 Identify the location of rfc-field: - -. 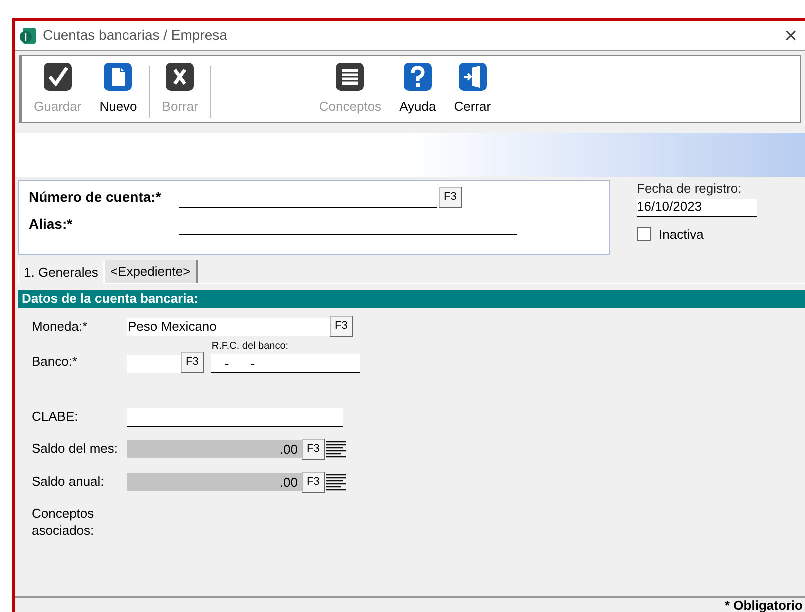
(285, 363).